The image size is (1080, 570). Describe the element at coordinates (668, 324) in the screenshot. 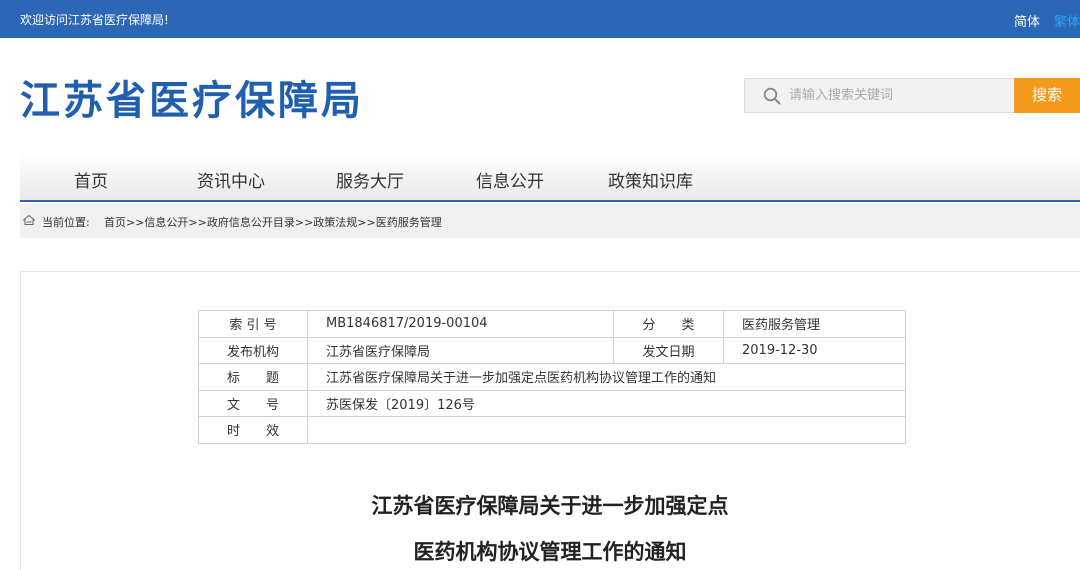

I see `category-label: 分 类` at that location.